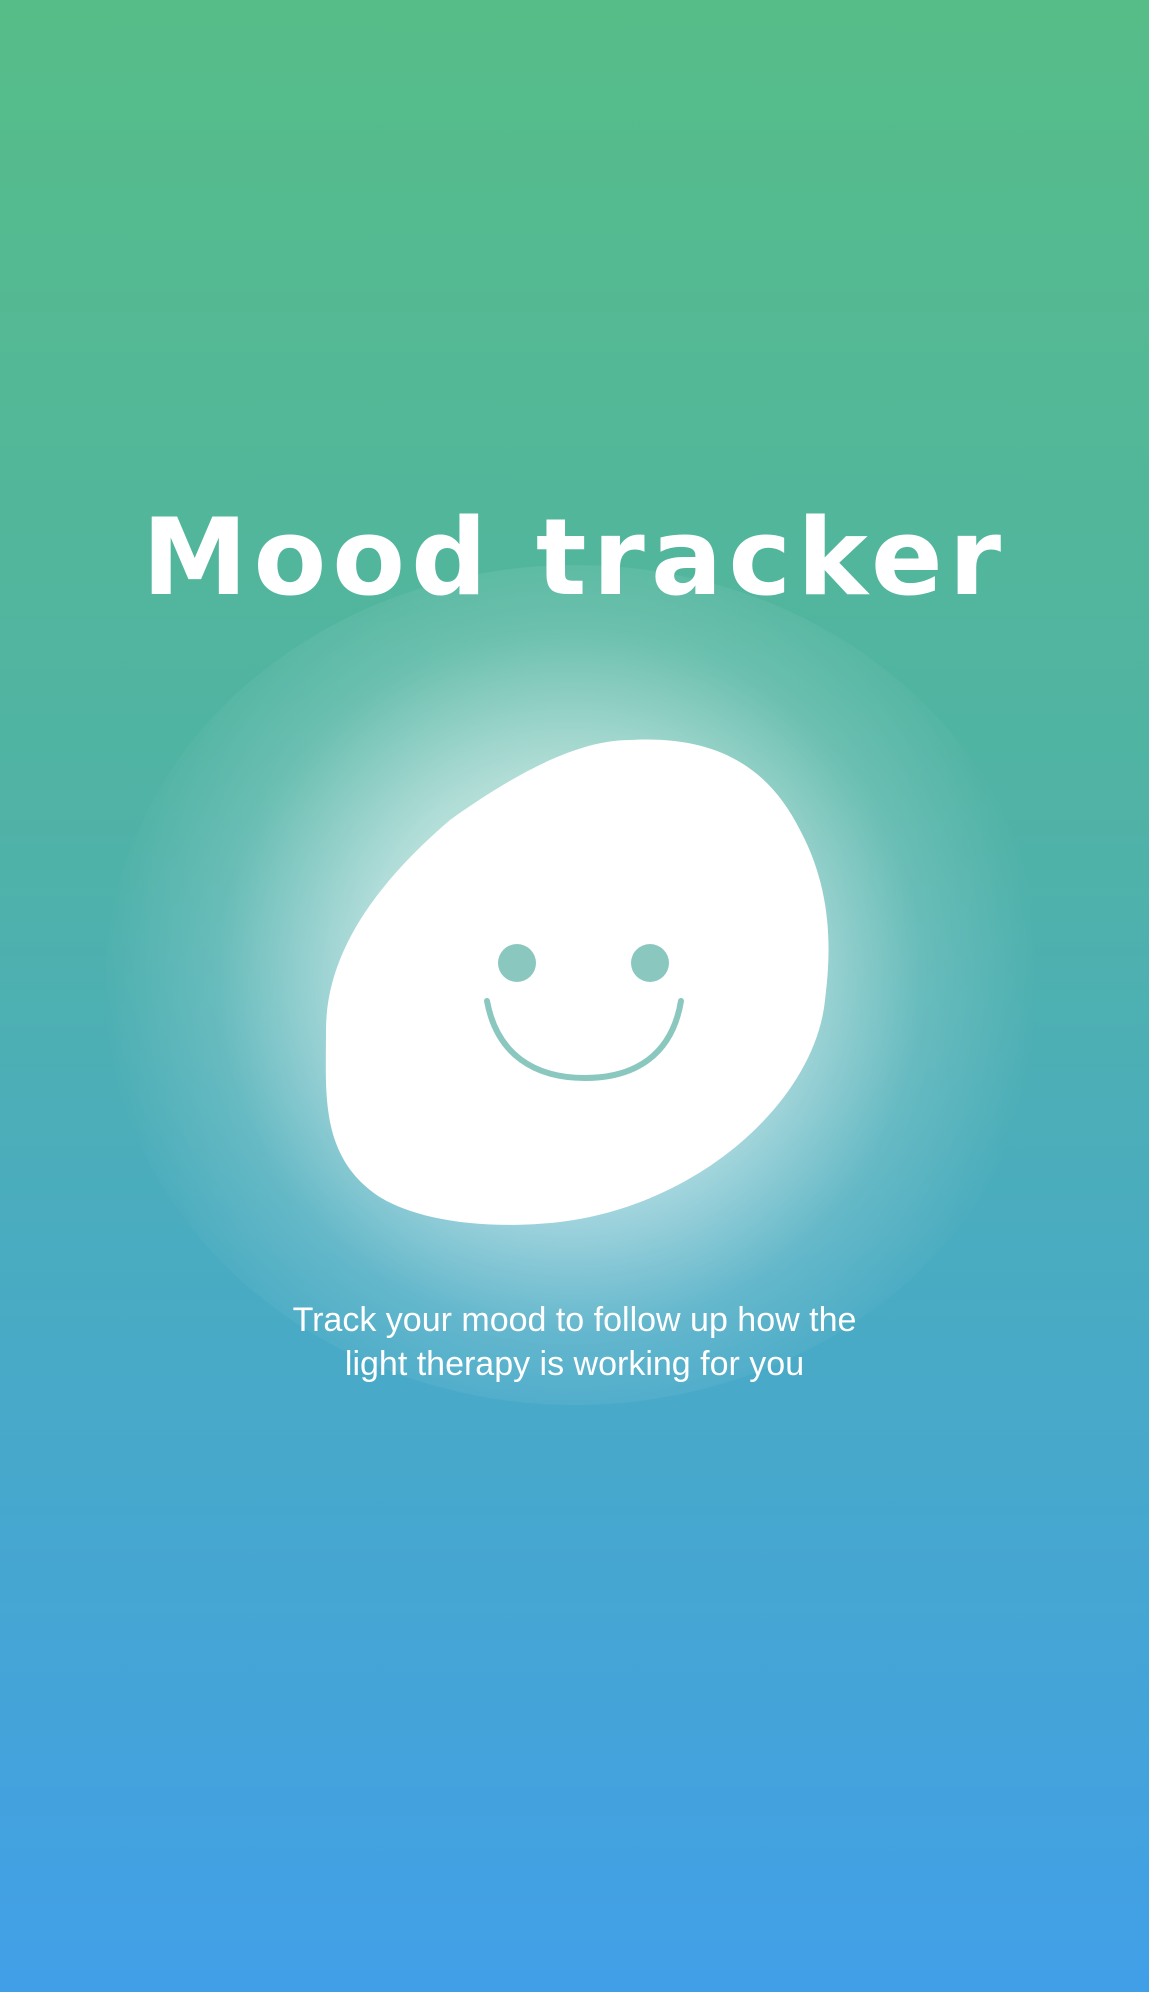  What do you see at coordinates (650, 963) in the screenshot?
I see `right-eye` at bounding box center [650, 963].